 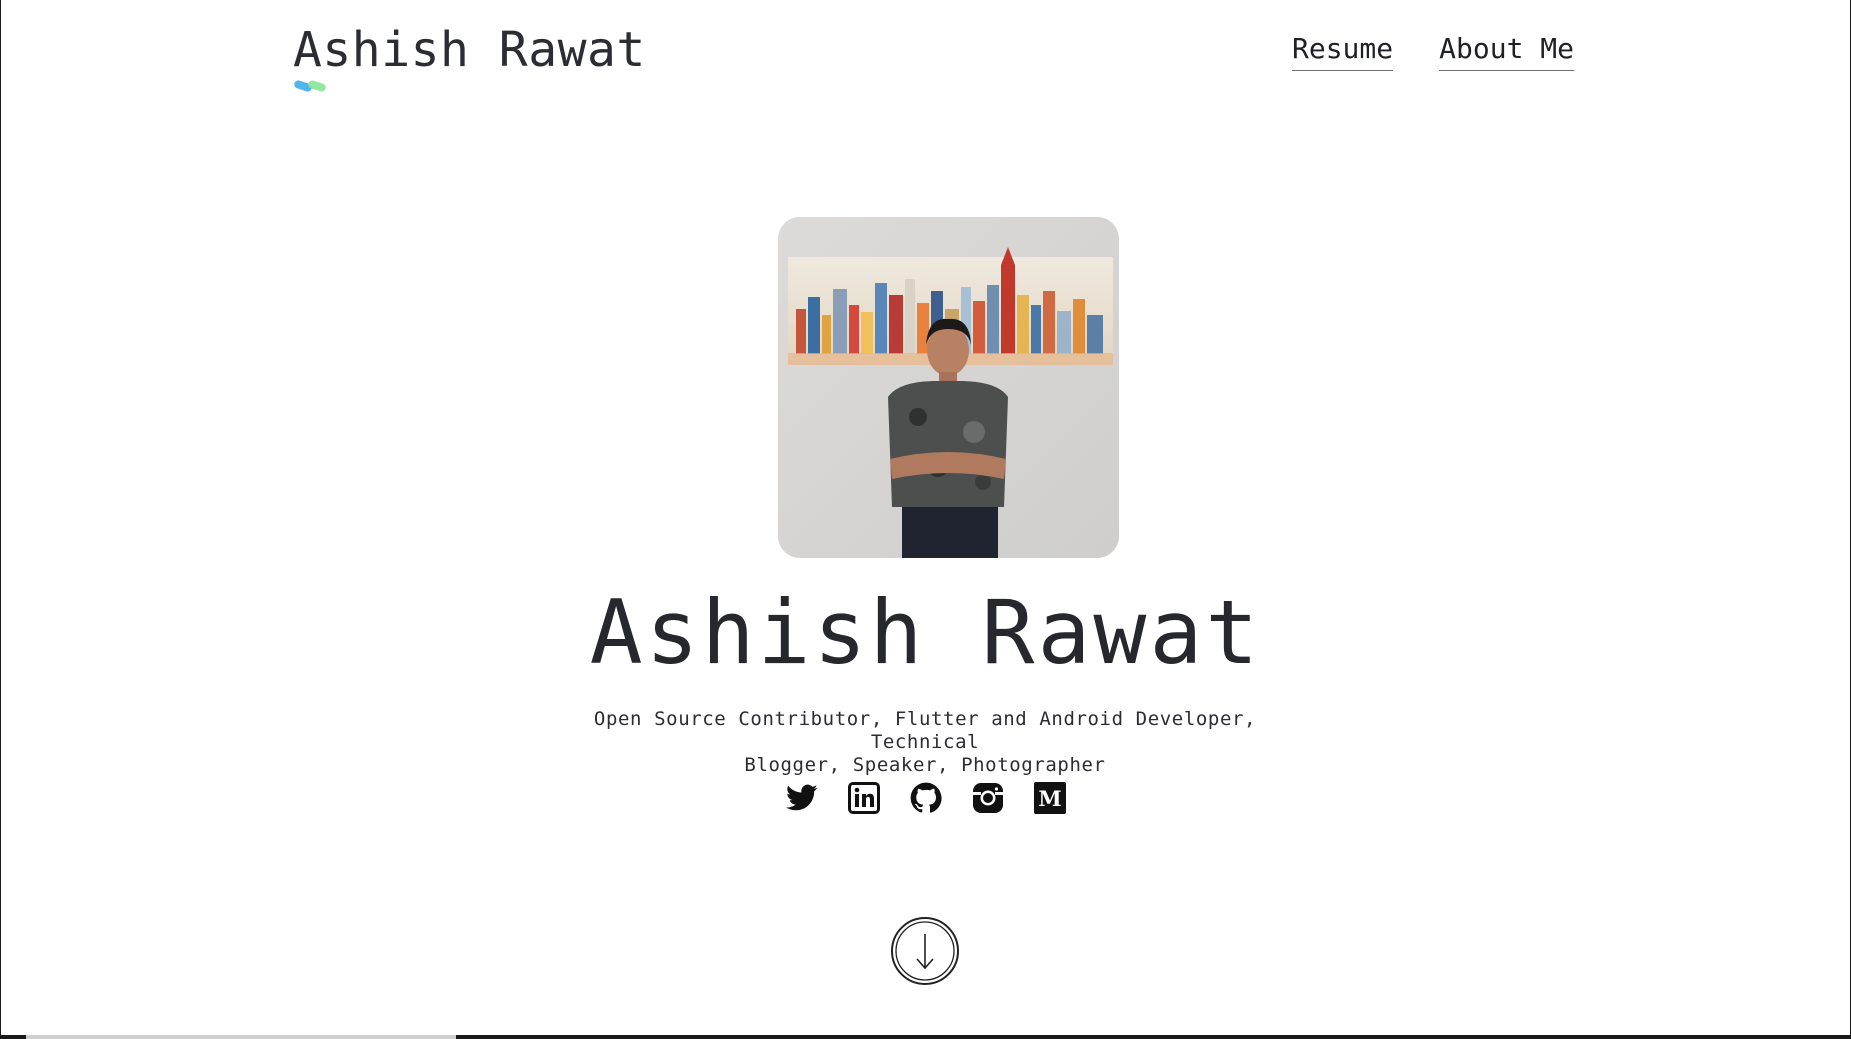 What do you see at coordinates (925, 1037) in the screenshot?
I see `bottom-edge` at bounding box center [925, 1037].